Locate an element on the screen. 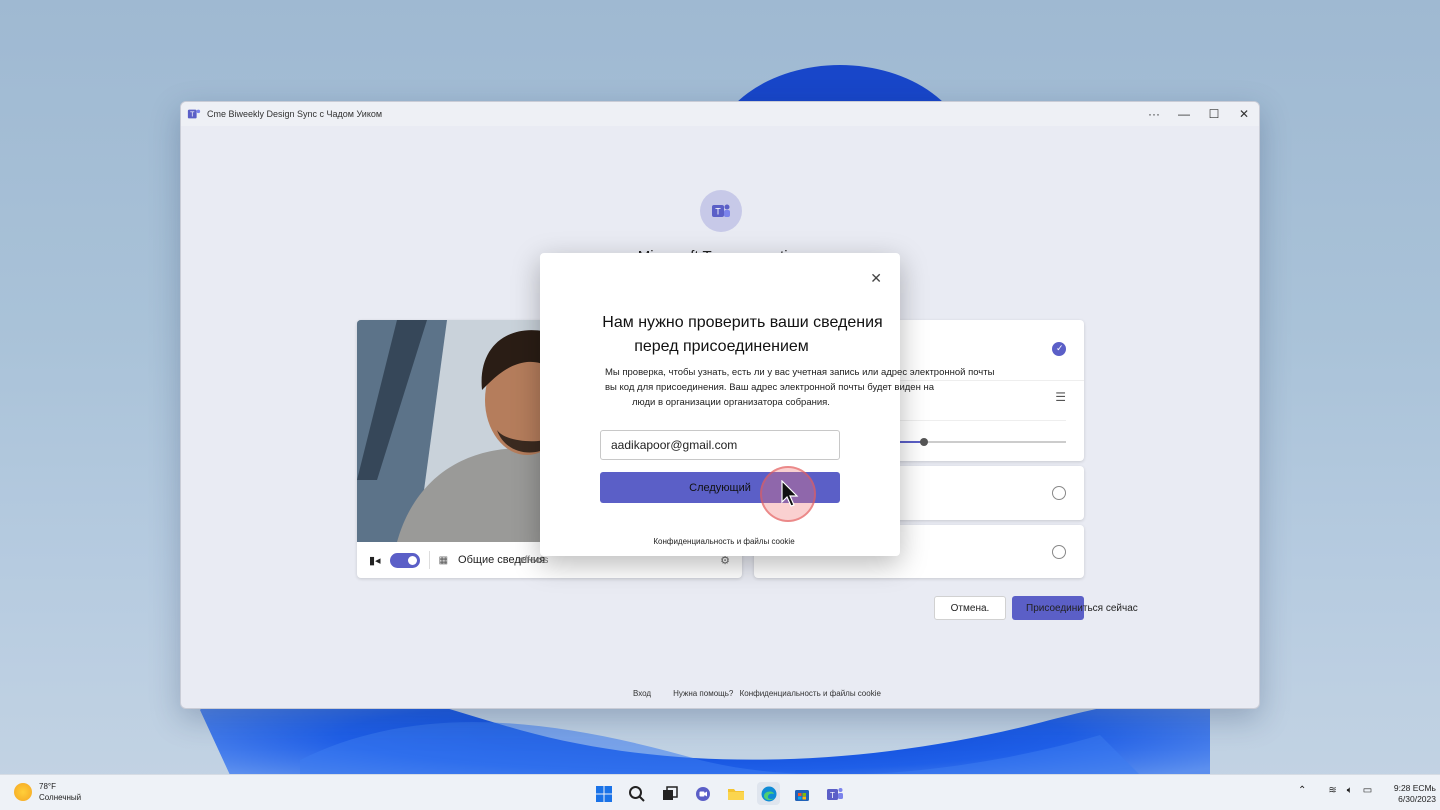  teams-logo: T is located at coordinates (721, 211).